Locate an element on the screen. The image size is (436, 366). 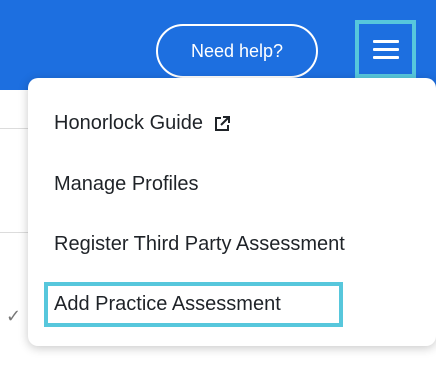
menu-item-manage-profiles: Manage Profiles is located at coordinates (126, 184).